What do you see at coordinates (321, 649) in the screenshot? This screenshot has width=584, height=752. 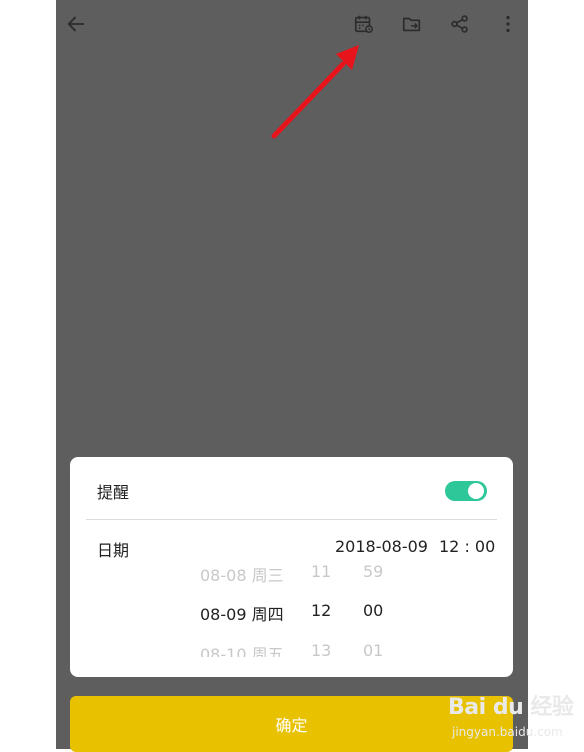 I see `picker-hour-next: 13` at bounding box center [321, 649].